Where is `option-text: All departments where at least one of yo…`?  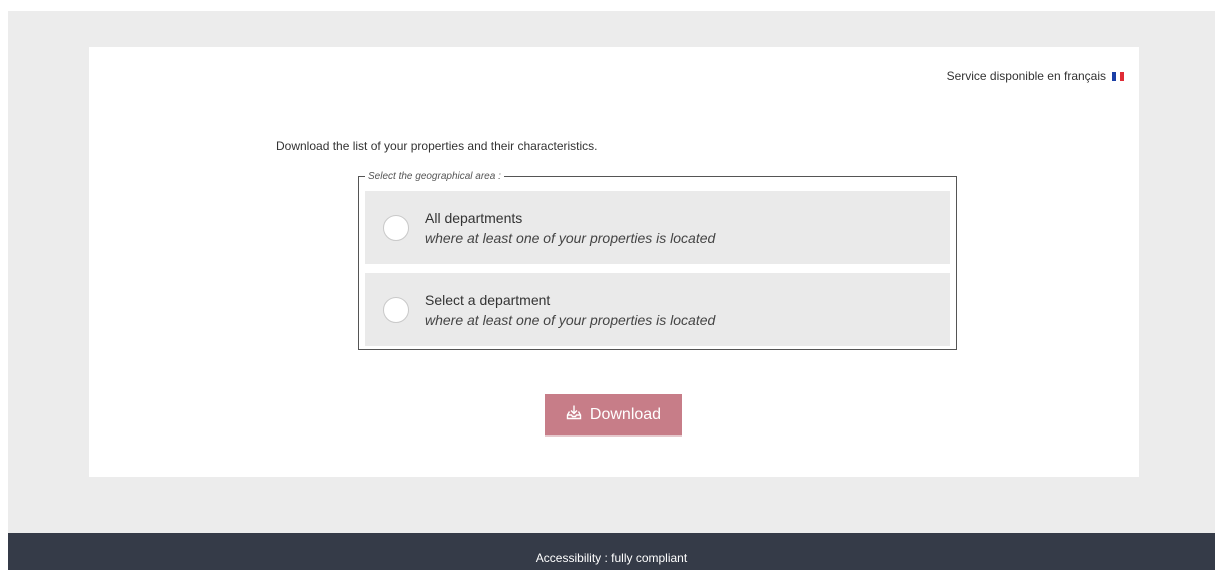 option-text: All departments where at least one of yo… is located at coordinates (570, 228).